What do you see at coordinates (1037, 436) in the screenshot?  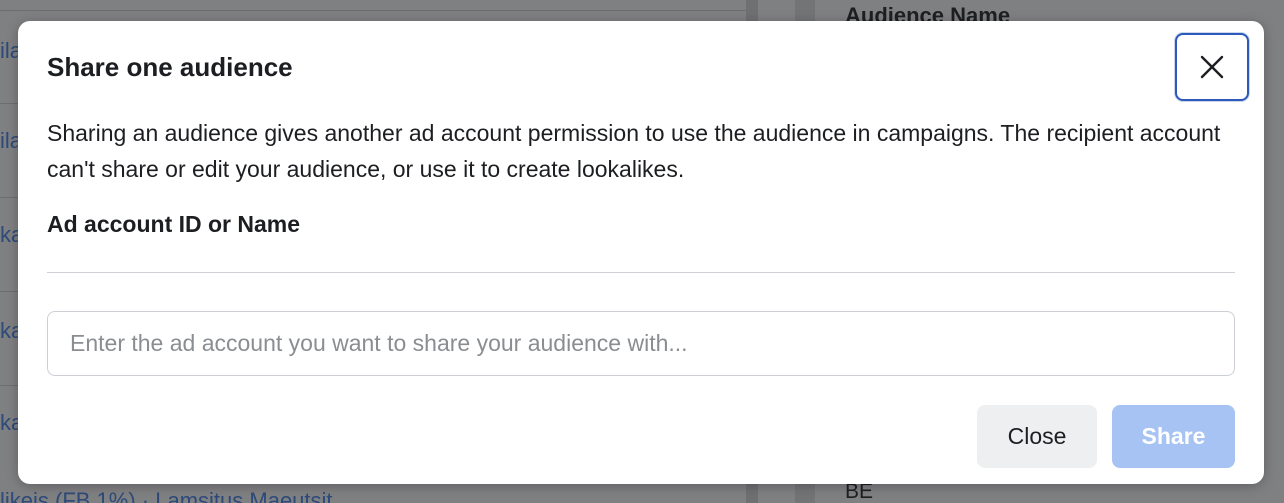 I see `close-button: Close` at bounding box center [1037, 436].